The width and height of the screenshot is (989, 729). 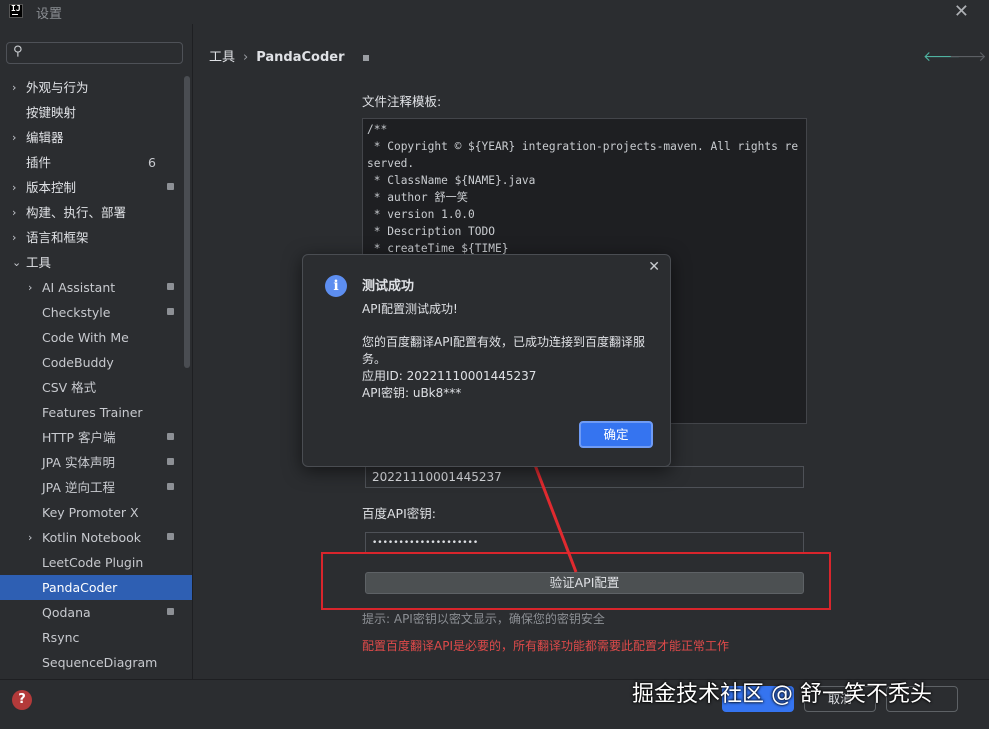 I want to click on dialog-title: 测试成功, so click(x=388, y=286).